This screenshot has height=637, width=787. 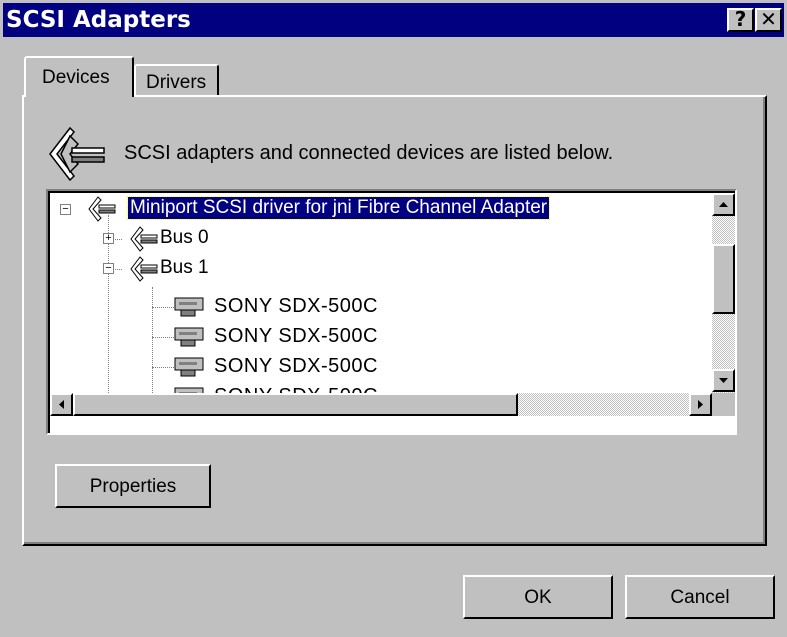 I want to click on tab-devices-label: Devices, so click(x=76, y=77).